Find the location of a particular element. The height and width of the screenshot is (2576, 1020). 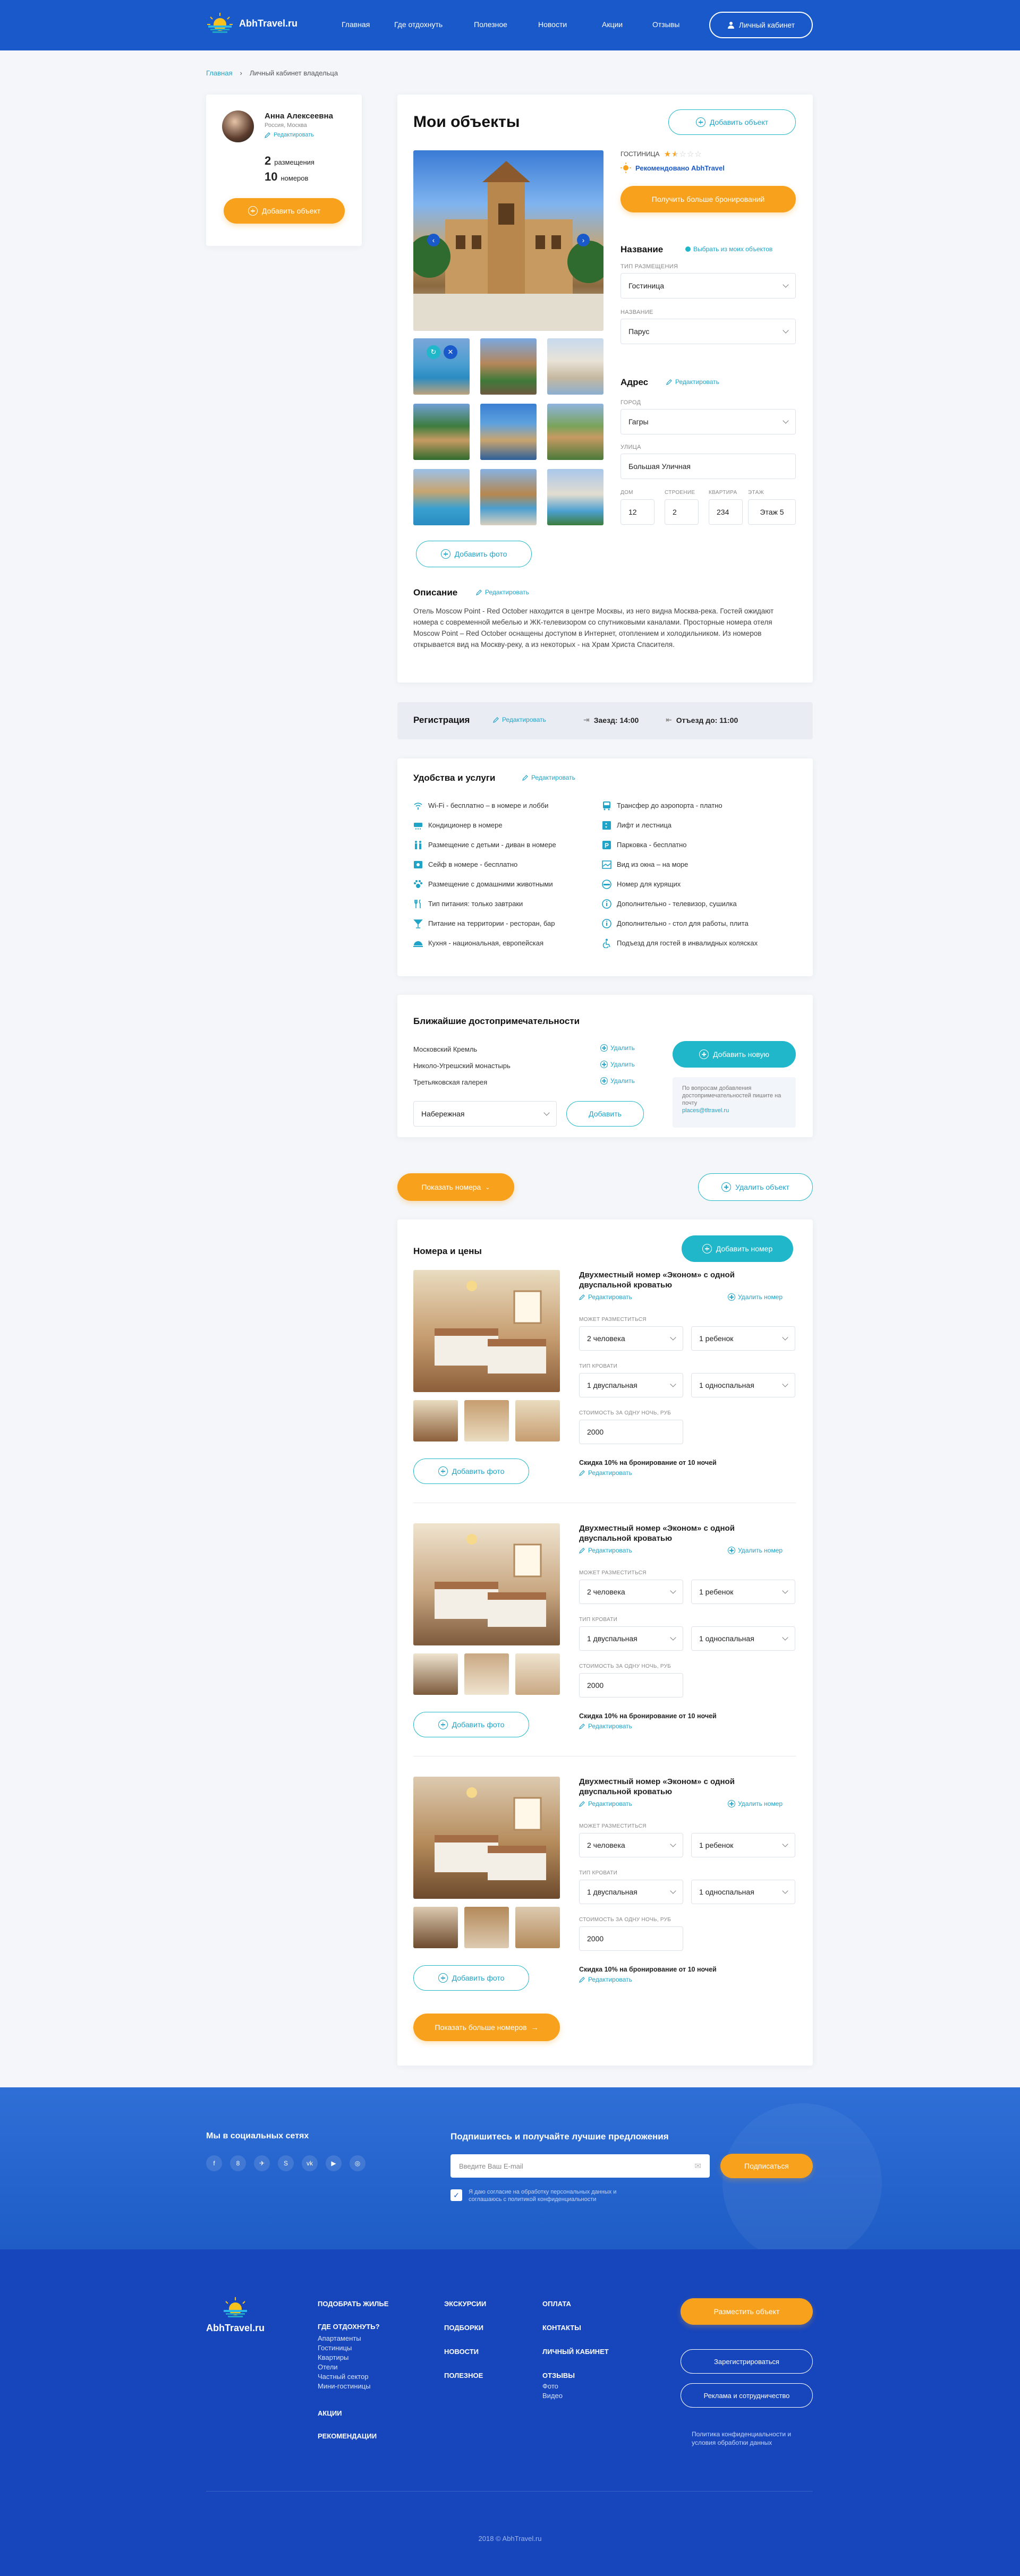

get-more-bookings-button: Получить больше бронирований is located at coordinates (708, 199).